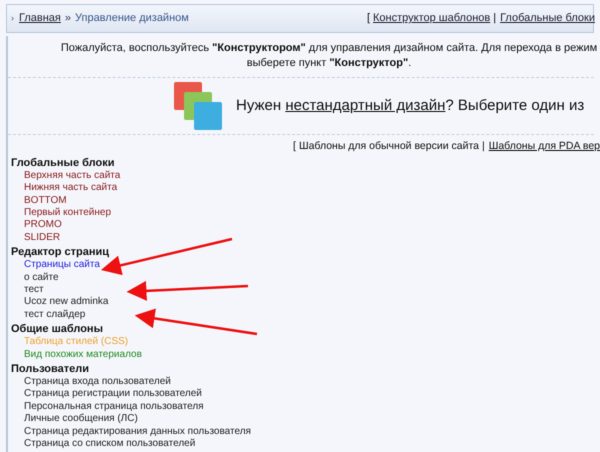 The image size is (600, 452). I want to click on template-item-link: тест, so click(34, 289).